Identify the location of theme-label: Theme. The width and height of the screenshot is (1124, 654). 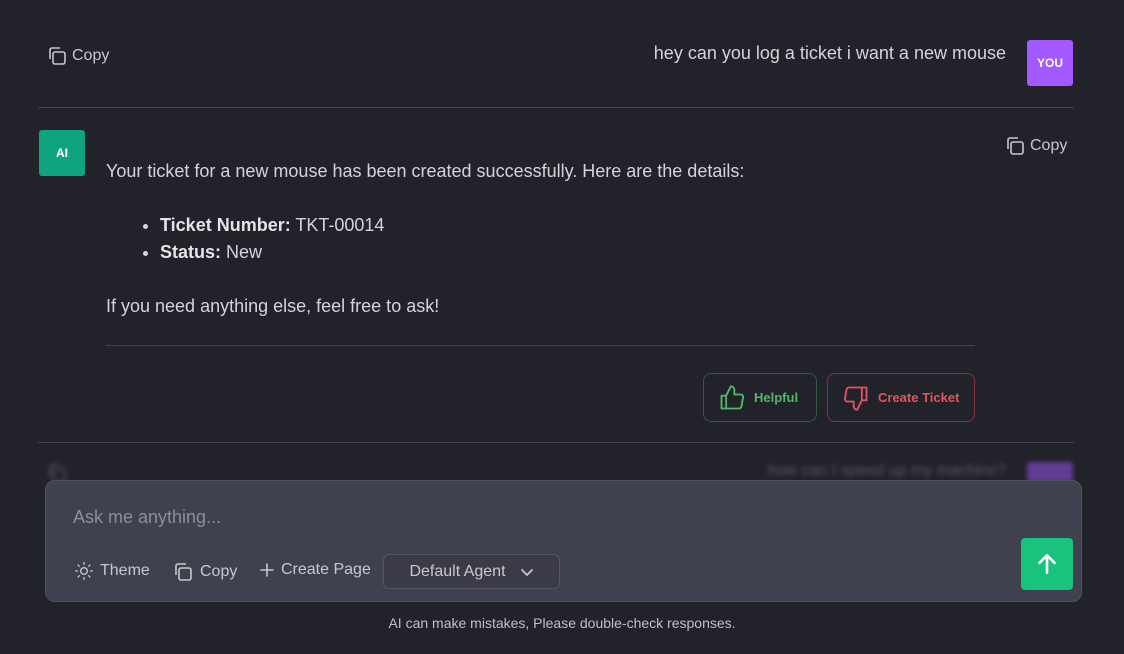
(125, 570).